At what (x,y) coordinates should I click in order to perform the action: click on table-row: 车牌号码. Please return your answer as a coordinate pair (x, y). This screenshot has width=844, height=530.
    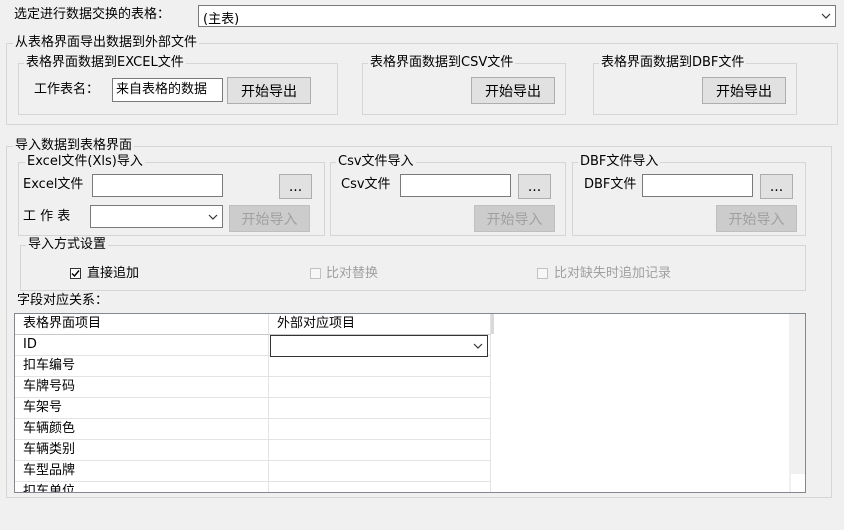
    Looking at the image, I should click on (142, 387).